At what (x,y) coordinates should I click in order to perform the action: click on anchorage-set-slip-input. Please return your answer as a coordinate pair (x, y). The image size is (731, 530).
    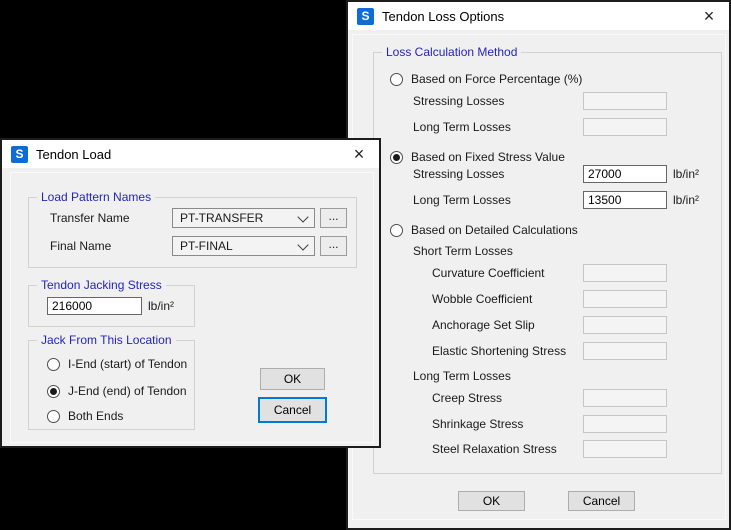
    Looking at the image, I should click on (625, 325).